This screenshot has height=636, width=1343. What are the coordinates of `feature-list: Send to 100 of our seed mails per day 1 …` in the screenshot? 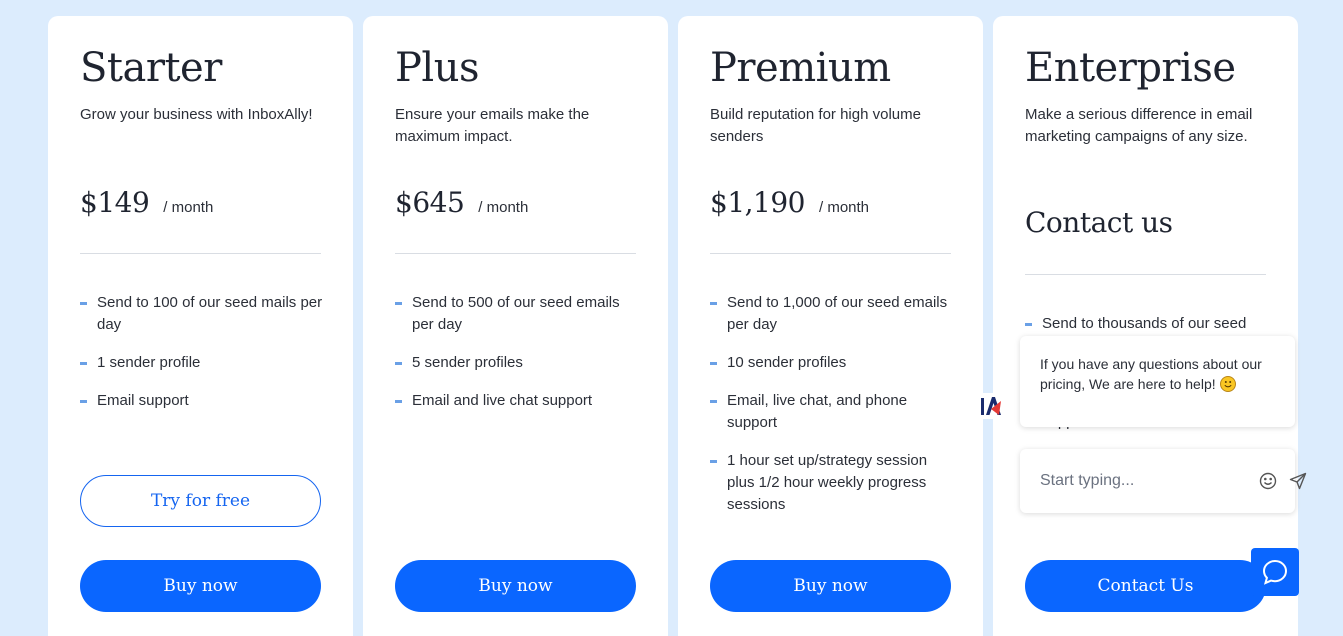 It's located at (202, 360).